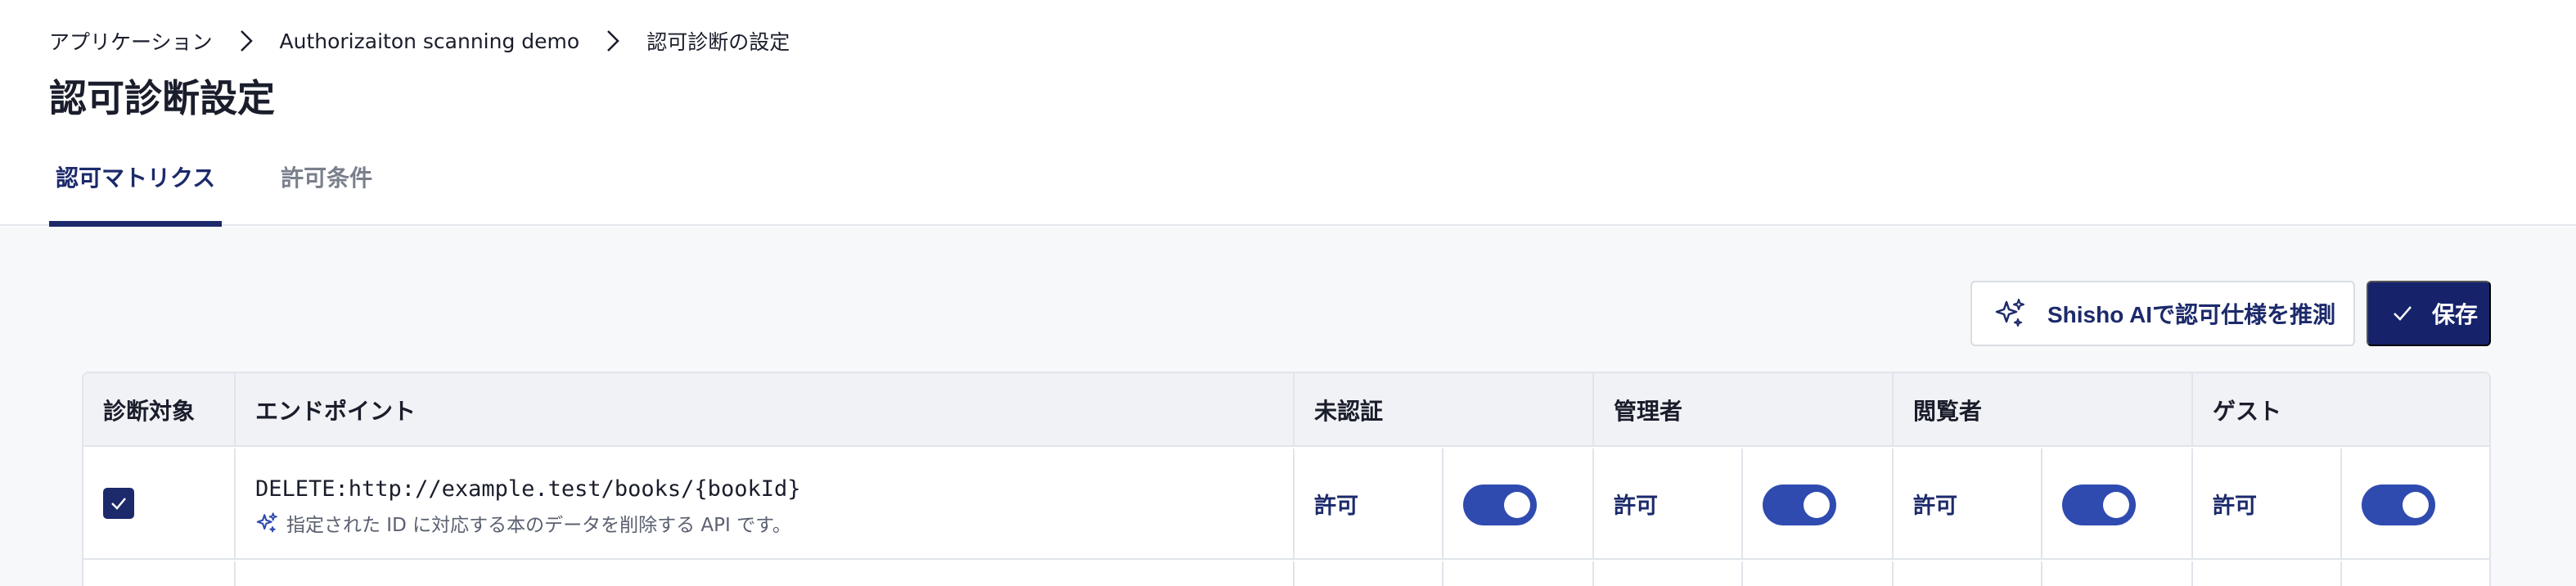 The image size is (2576, 586). I want to click on description-text: 指定された ID に対応する本のデータを削除する API です。, so click(539, 526).